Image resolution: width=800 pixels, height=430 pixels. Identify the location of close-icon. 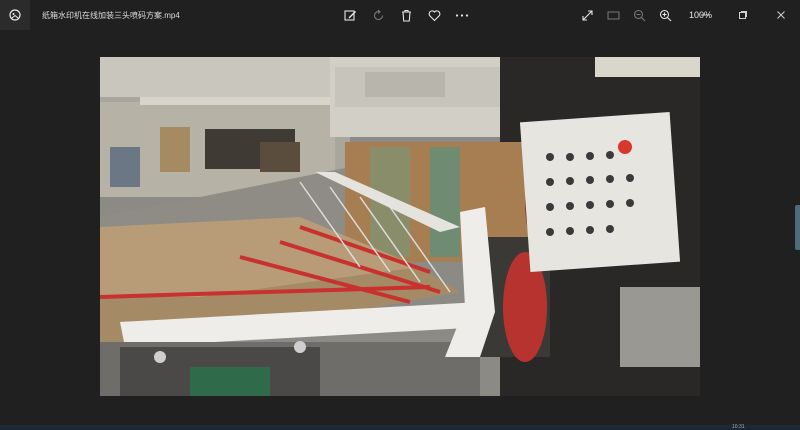
(781, 15).